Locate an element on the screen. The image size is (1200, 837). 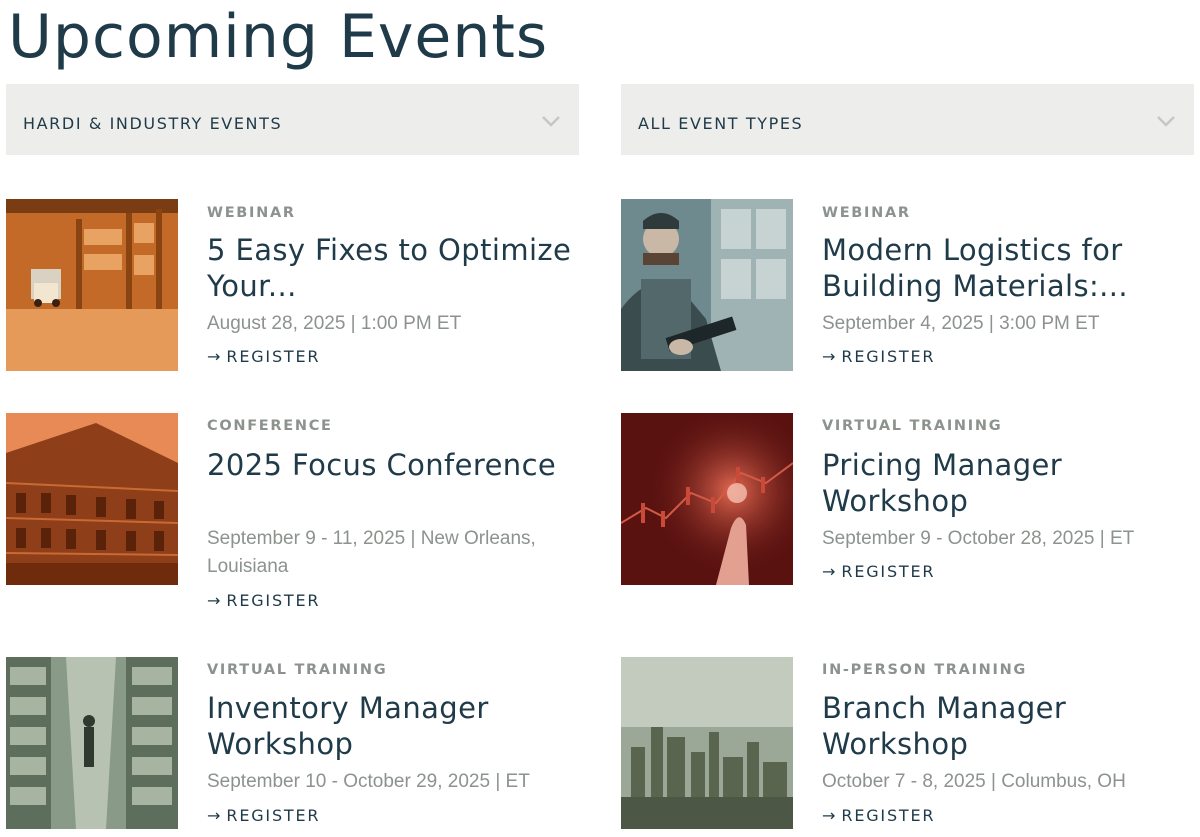
event-date: October 7 - 8, 2025 | Columbus, OH is located at coordinates (974, 781).